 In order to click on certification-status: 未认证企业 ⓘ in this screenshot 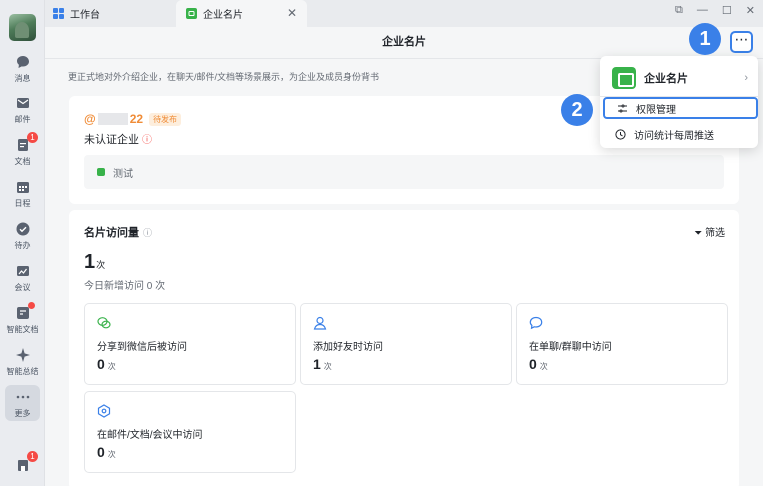, I will do `click(118, 139)`.